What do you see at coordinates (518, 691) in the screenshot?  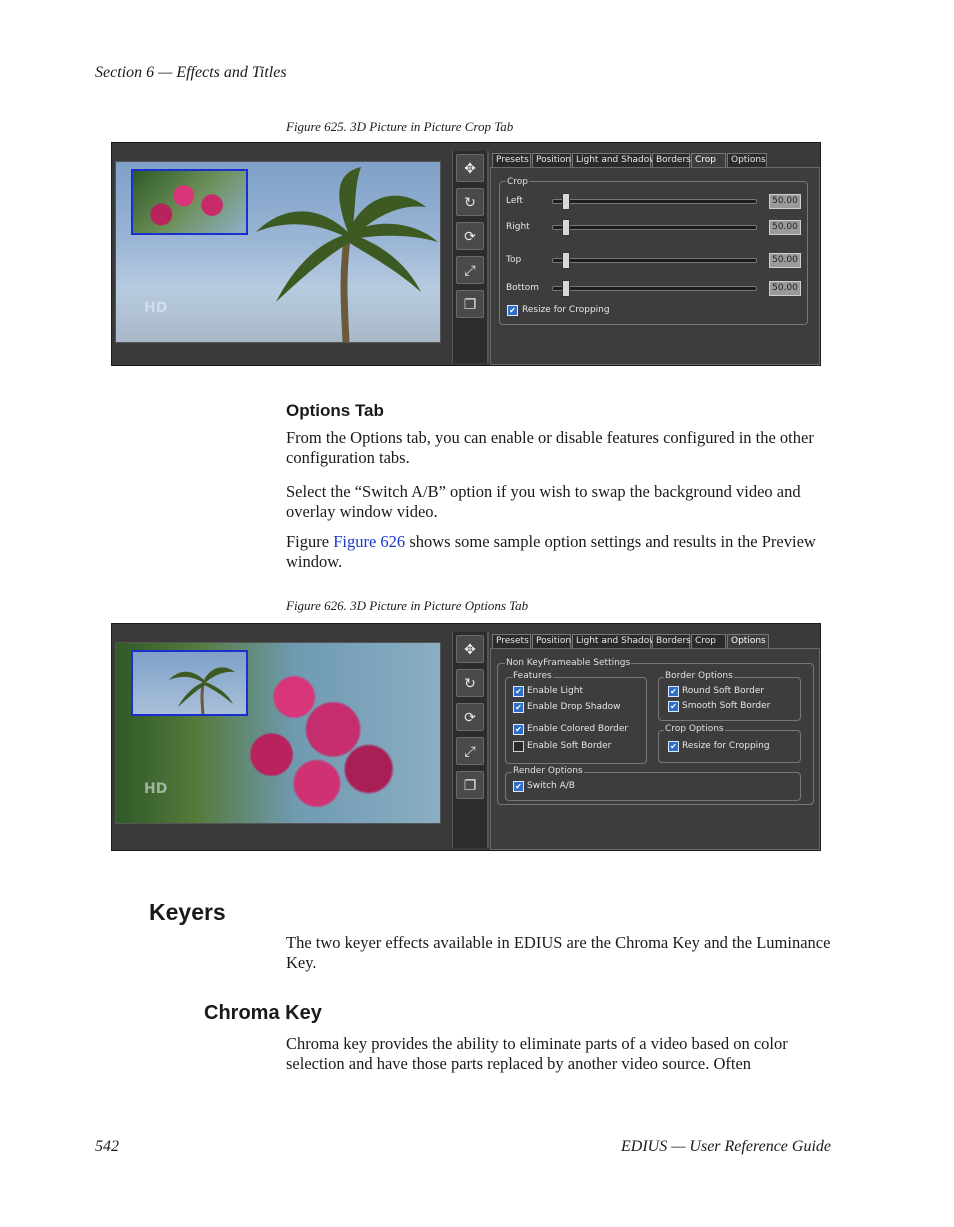 I see `enable-light-checkbox: ✔` at bounding box center [518, 691].